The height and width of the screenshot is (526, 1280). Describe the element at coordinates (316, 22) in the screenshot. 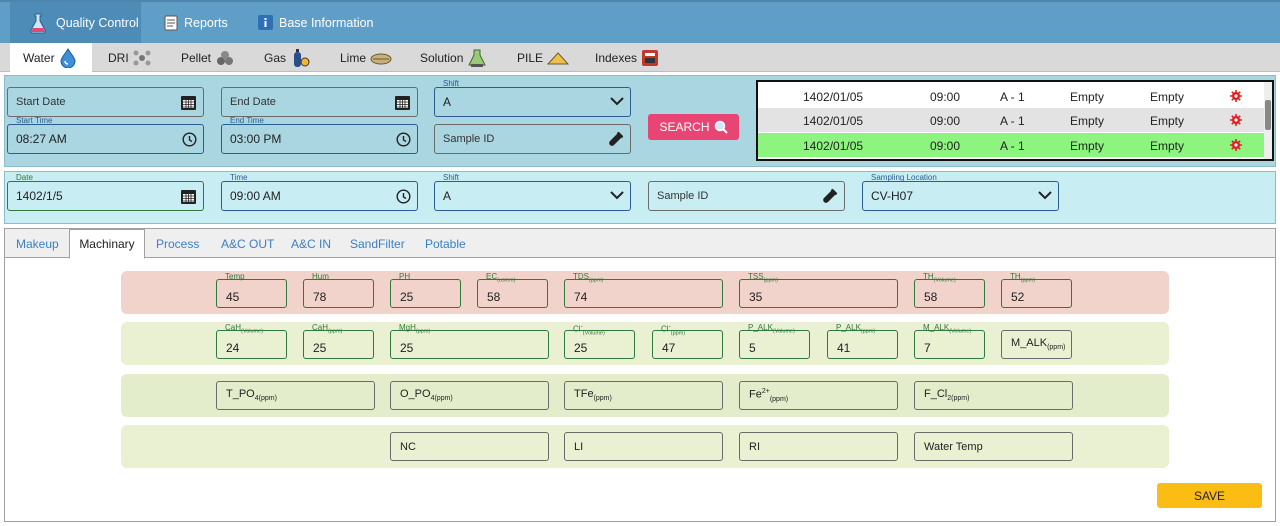

I see `nav-base-information: Base Information` at that location.